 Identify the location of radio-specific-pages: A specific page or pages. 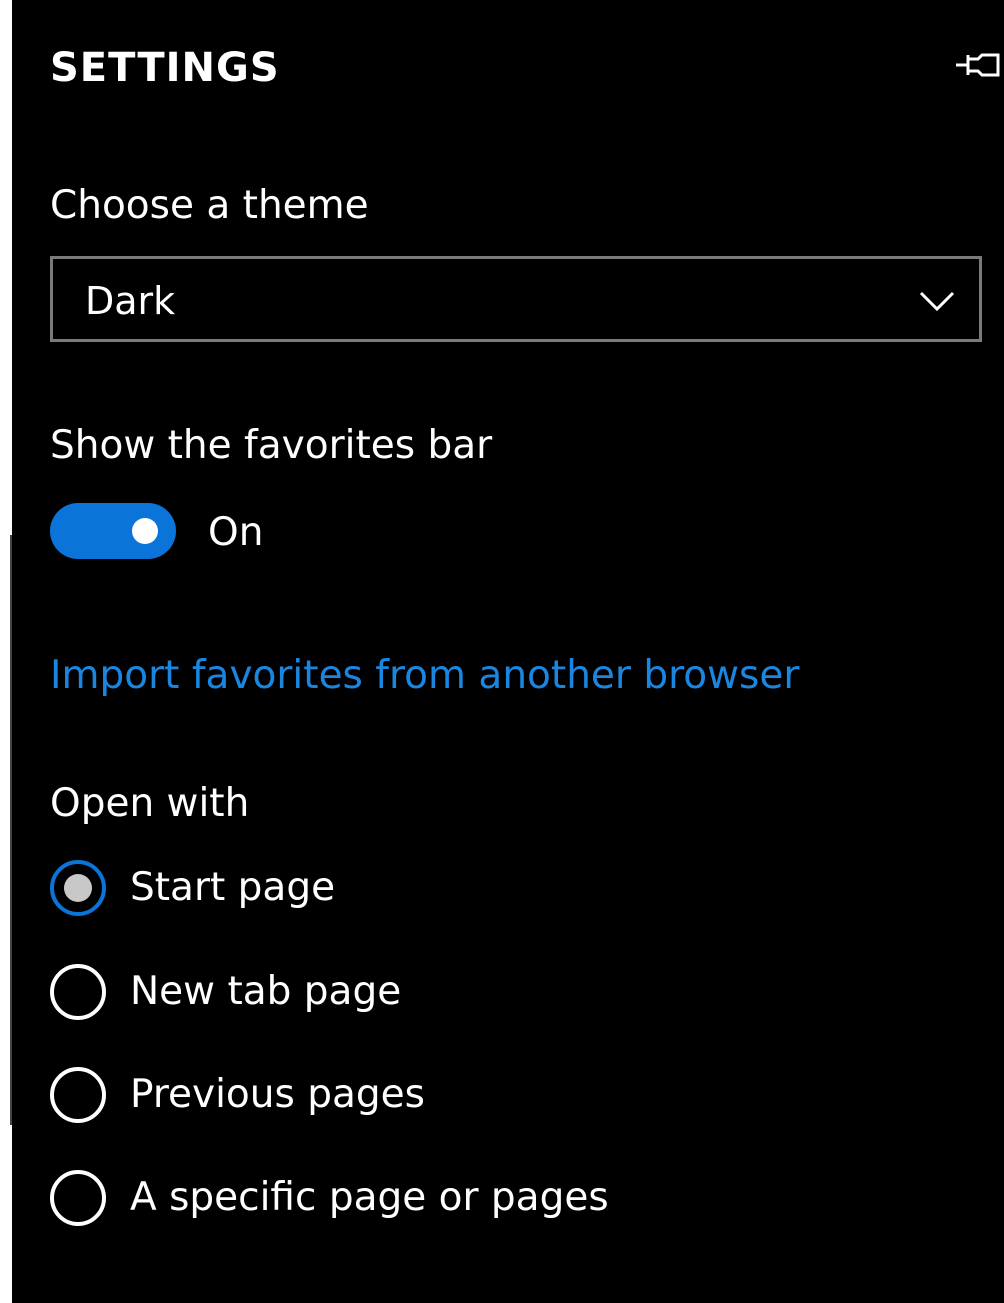
(400, 1200).